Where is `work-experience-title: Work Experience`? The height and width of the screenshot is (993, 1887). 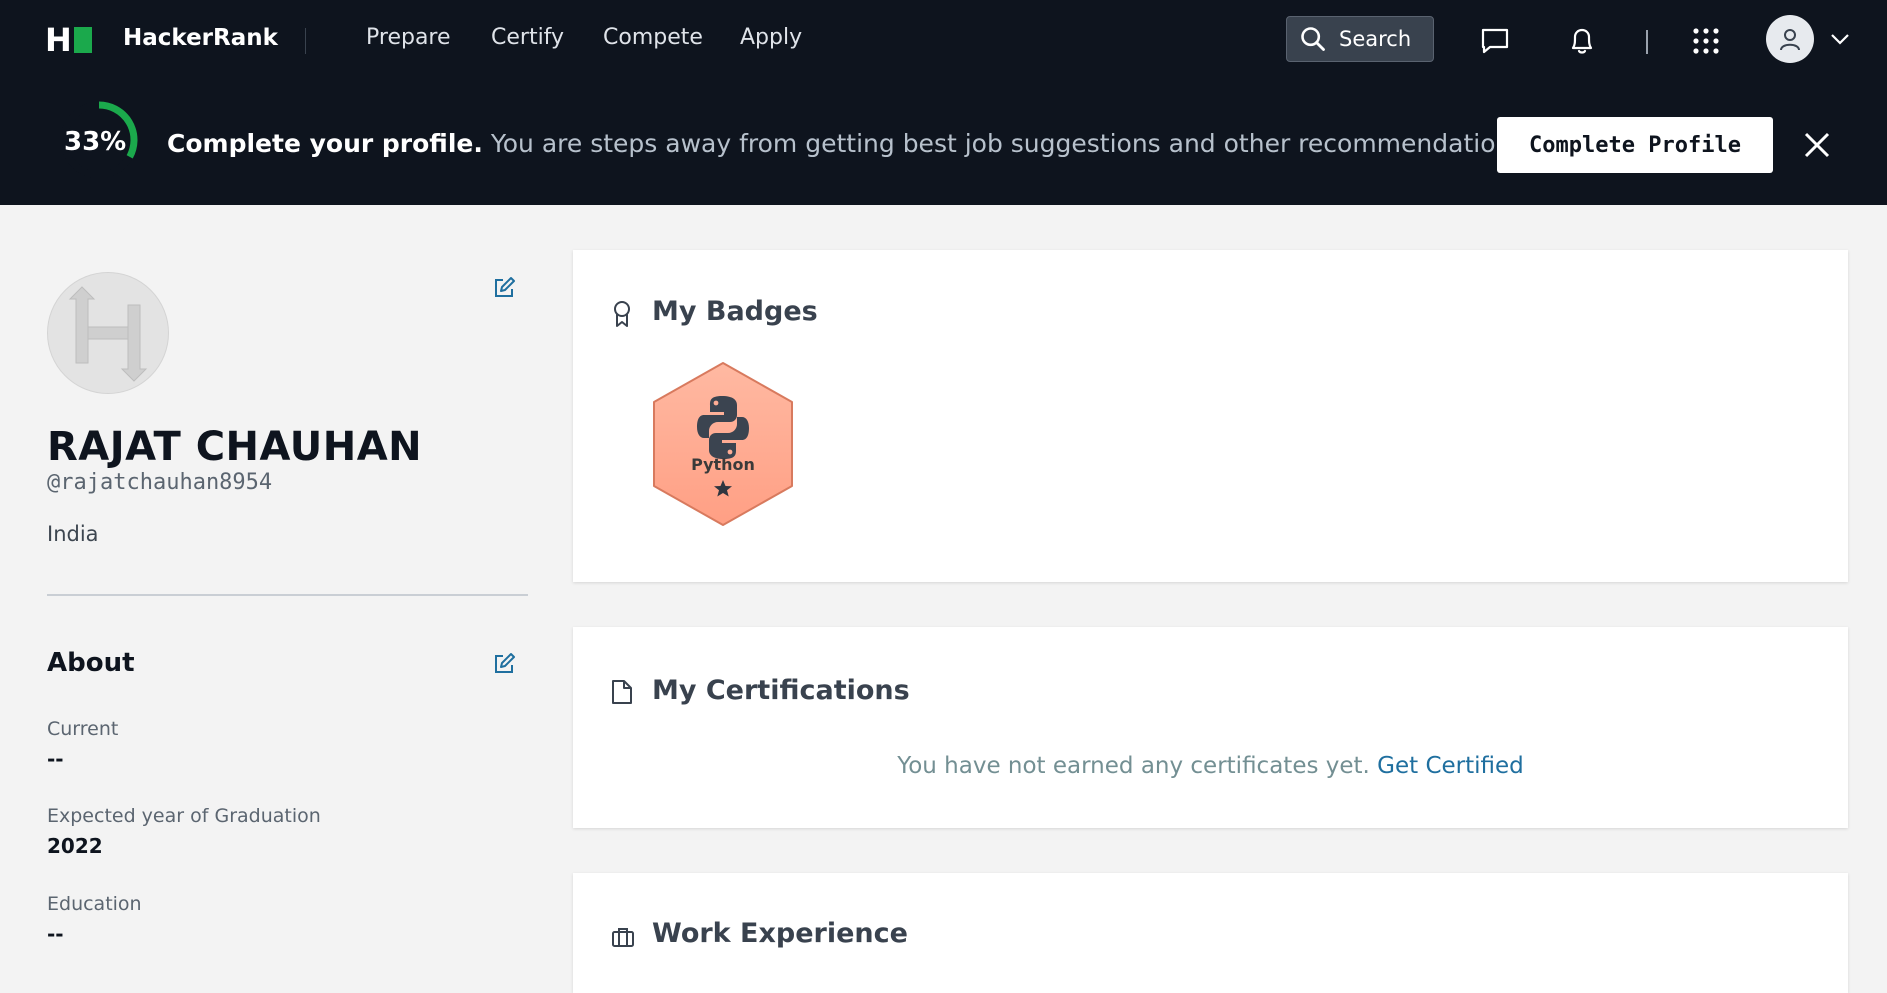
work-experience-title: Work Experience is located at coordinates (780, 933).